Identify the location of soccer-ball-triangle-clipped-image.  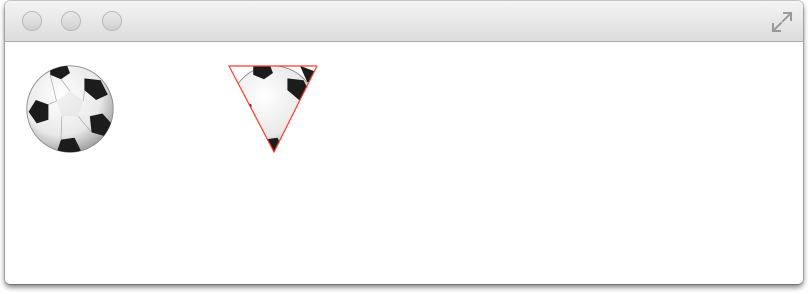
(272, 109).